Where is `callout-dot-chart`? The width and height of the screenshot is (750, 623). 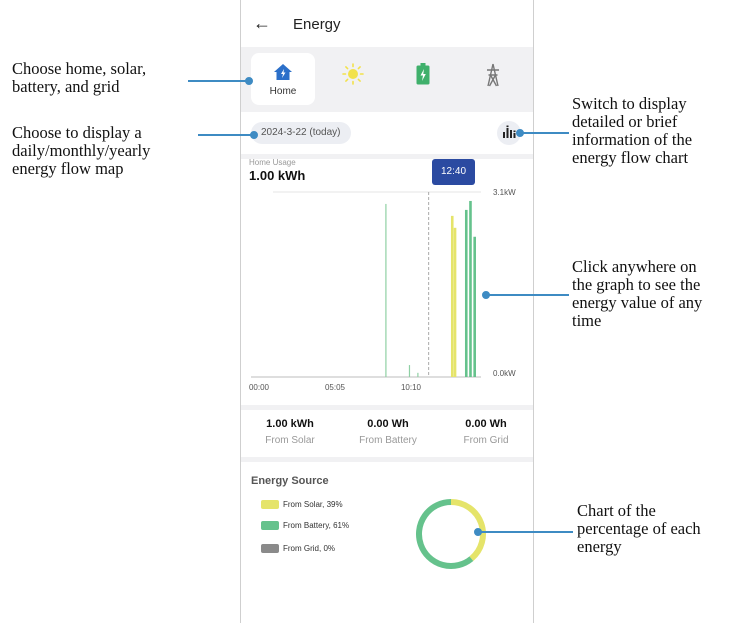 callout-dot-chart is located at coordinates (486, 295).